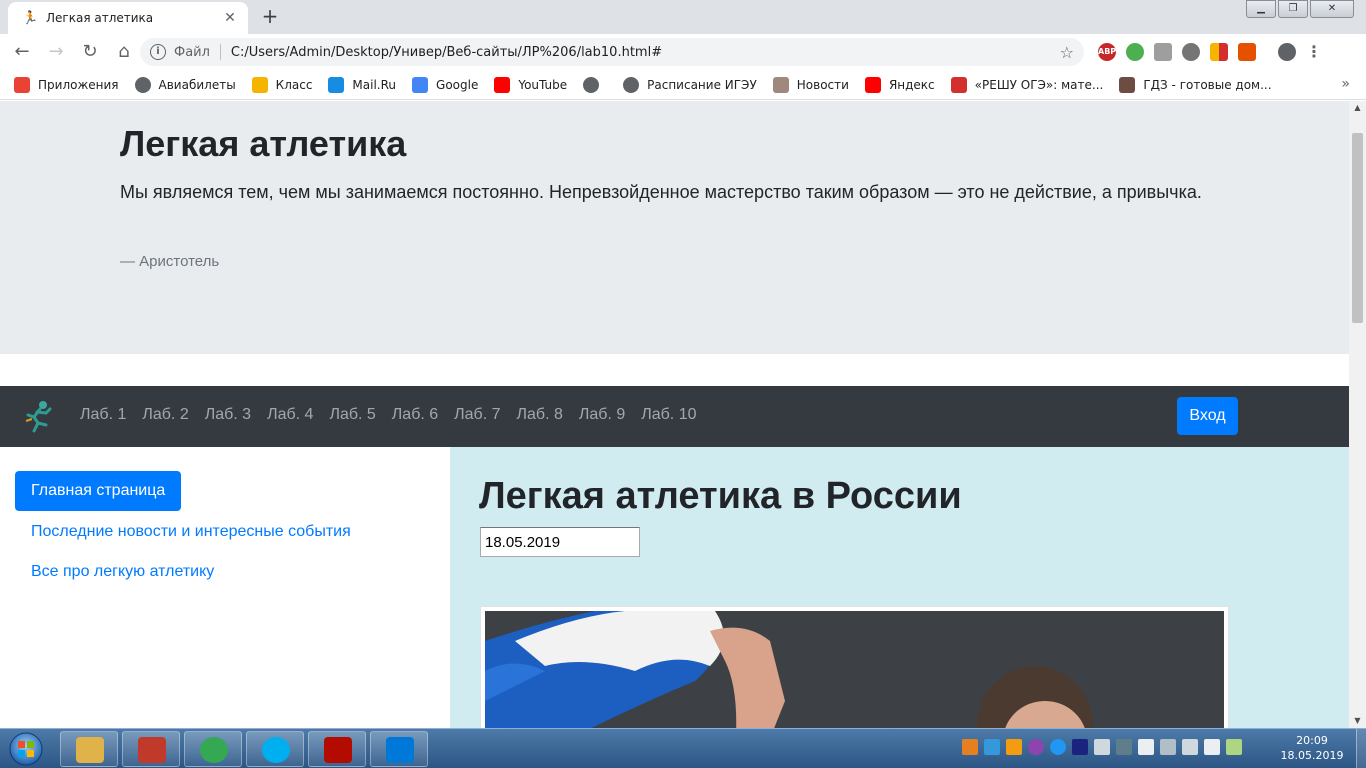 This screenshot has width=1366, height=768. I want to click on scroll-up-icon: ▲, so click(1357, 108).